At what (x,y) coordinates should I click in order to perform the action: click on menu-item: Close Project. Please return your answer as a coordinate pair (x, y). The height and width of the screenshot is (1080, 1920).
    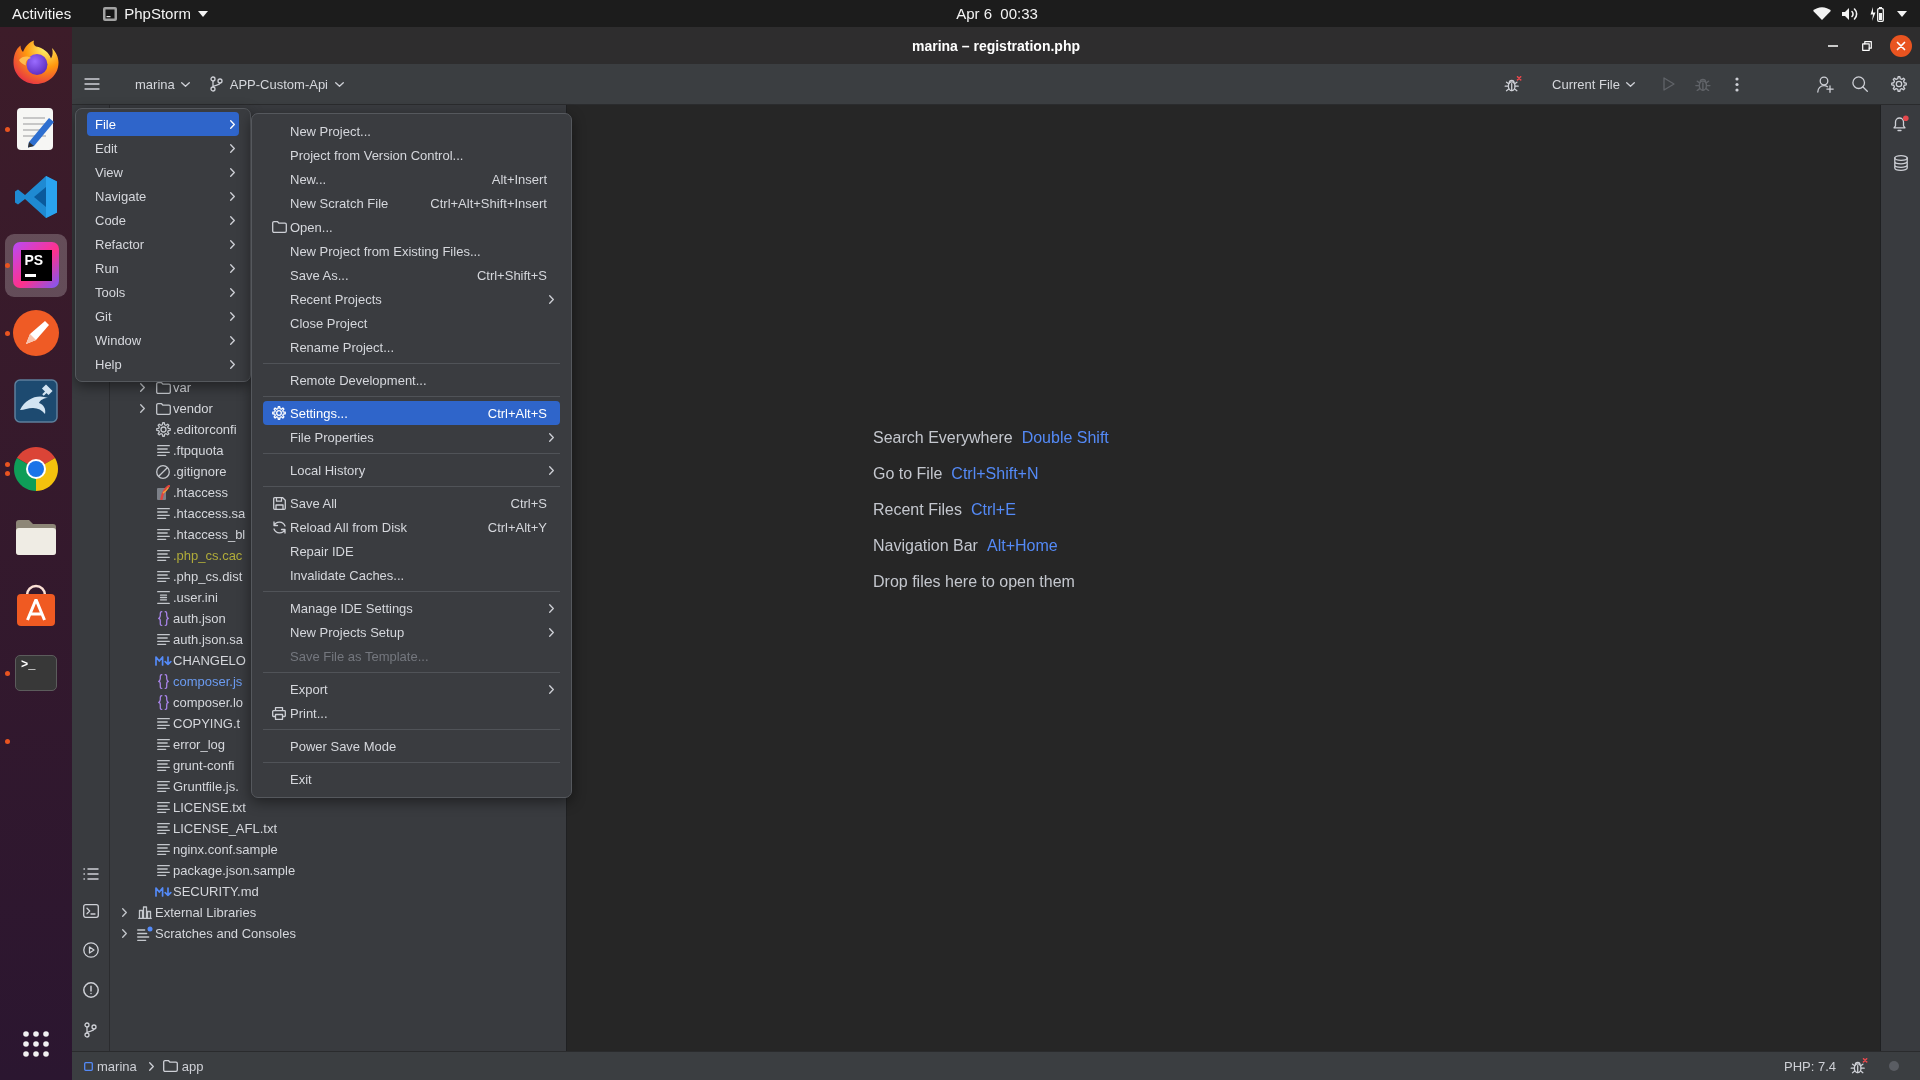
    Looking at the image, I should click on (411, 323).